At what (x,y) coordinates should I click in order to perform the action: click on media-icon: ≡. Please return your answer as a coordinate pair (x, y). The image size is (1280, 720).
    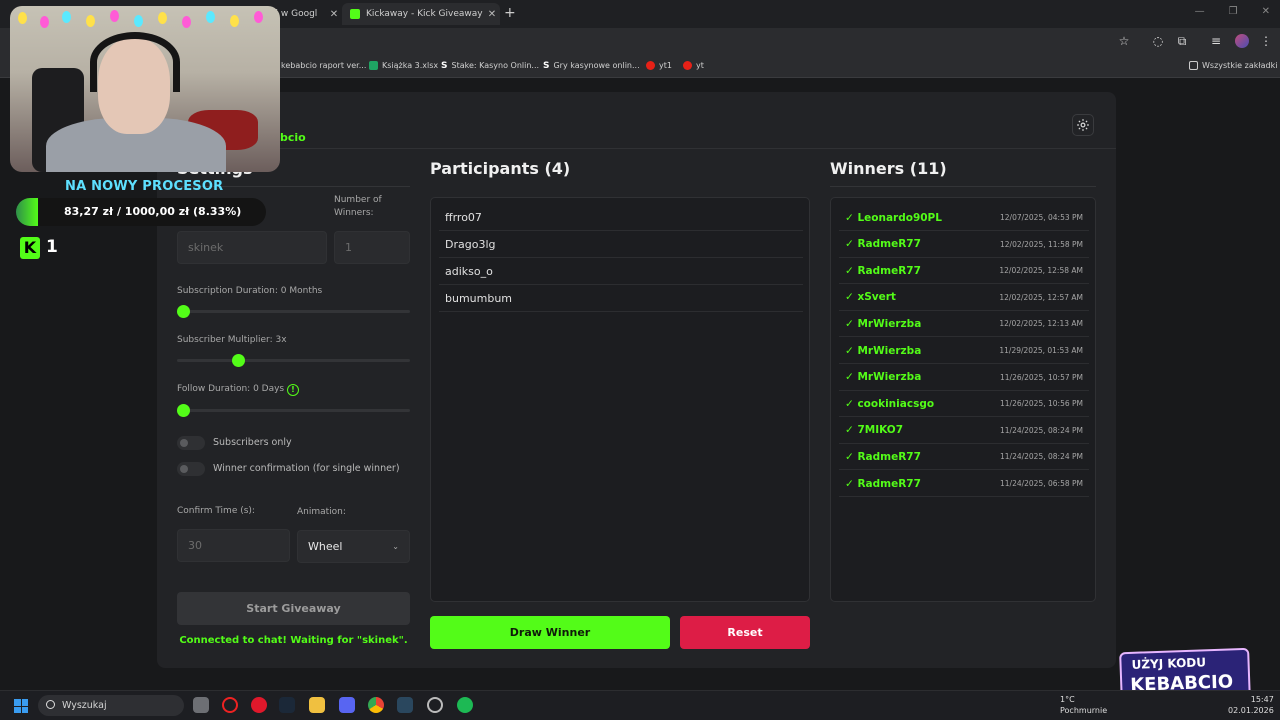
    Looking at the image, I should click on (1216, 41).